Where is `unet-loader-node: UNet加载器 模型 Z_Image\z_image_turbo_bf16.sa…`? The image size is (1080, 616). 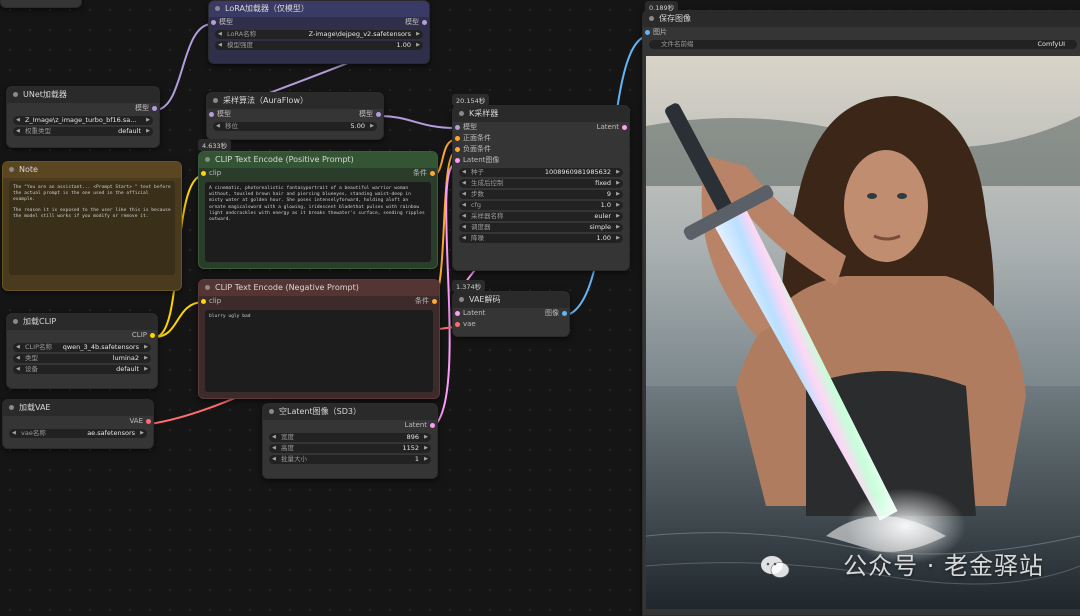 unet-loader-node: UNet加载器 模型 Z_Image\z_image_turbo_bf16.sa… is located at coordinates (83, 117).